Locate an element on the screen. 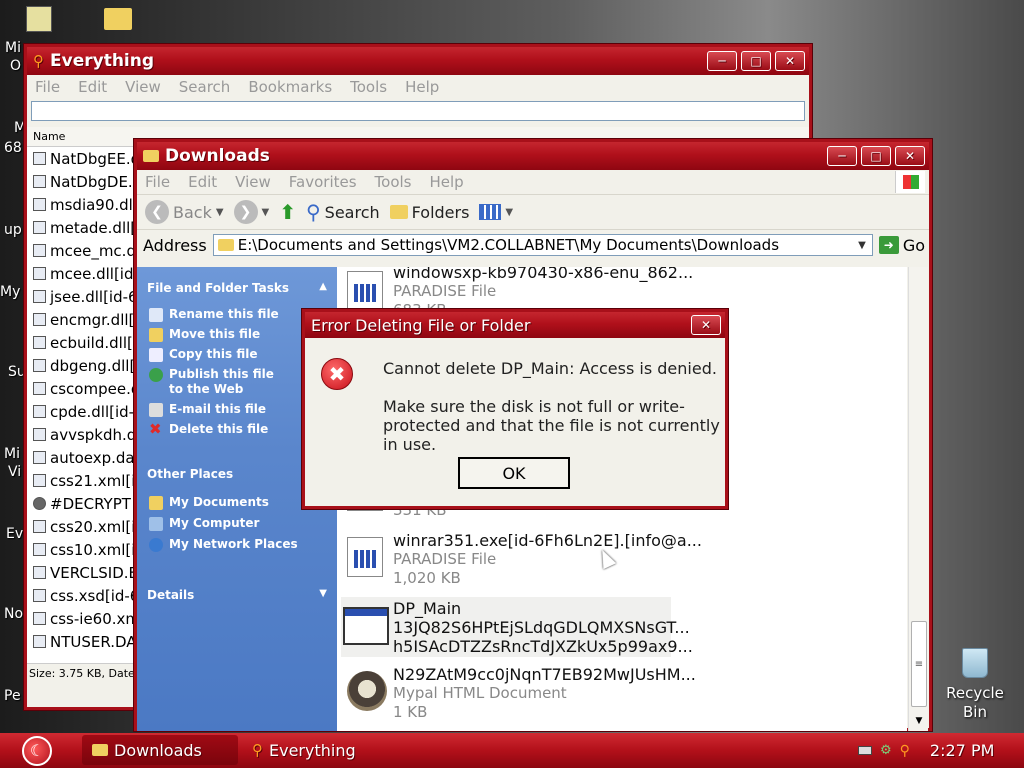  views-button: ▼ is located at coordinates (496, 212).